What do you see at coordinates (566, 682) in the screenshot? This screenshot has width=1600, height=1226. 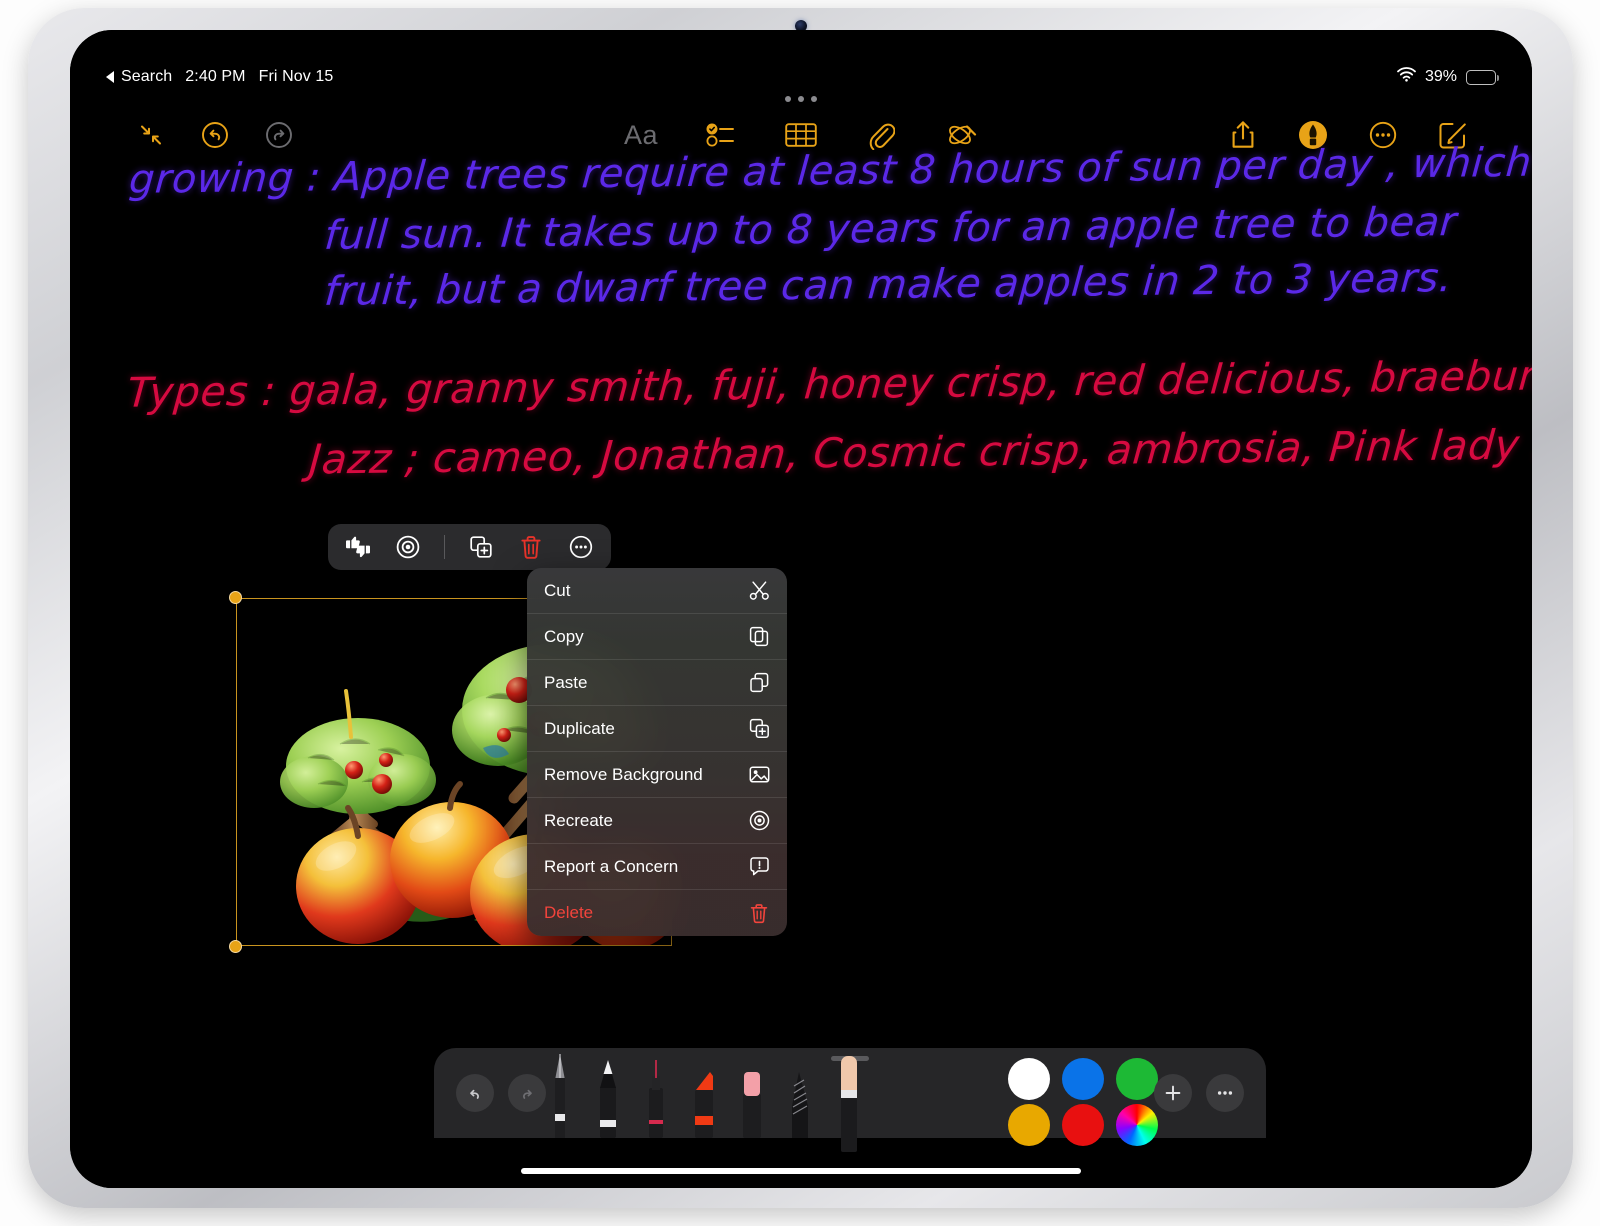 I see `menu-label: Paste` at bounding box center [566, 682].